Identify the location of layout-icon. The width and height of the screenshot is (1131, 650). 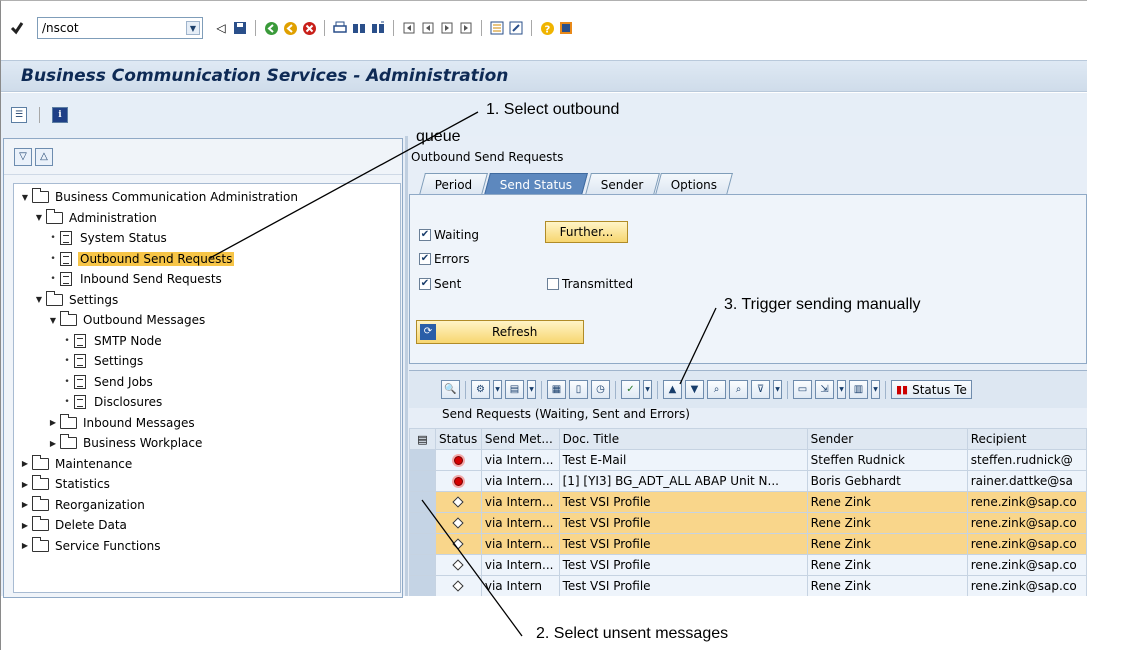
(566, 28).